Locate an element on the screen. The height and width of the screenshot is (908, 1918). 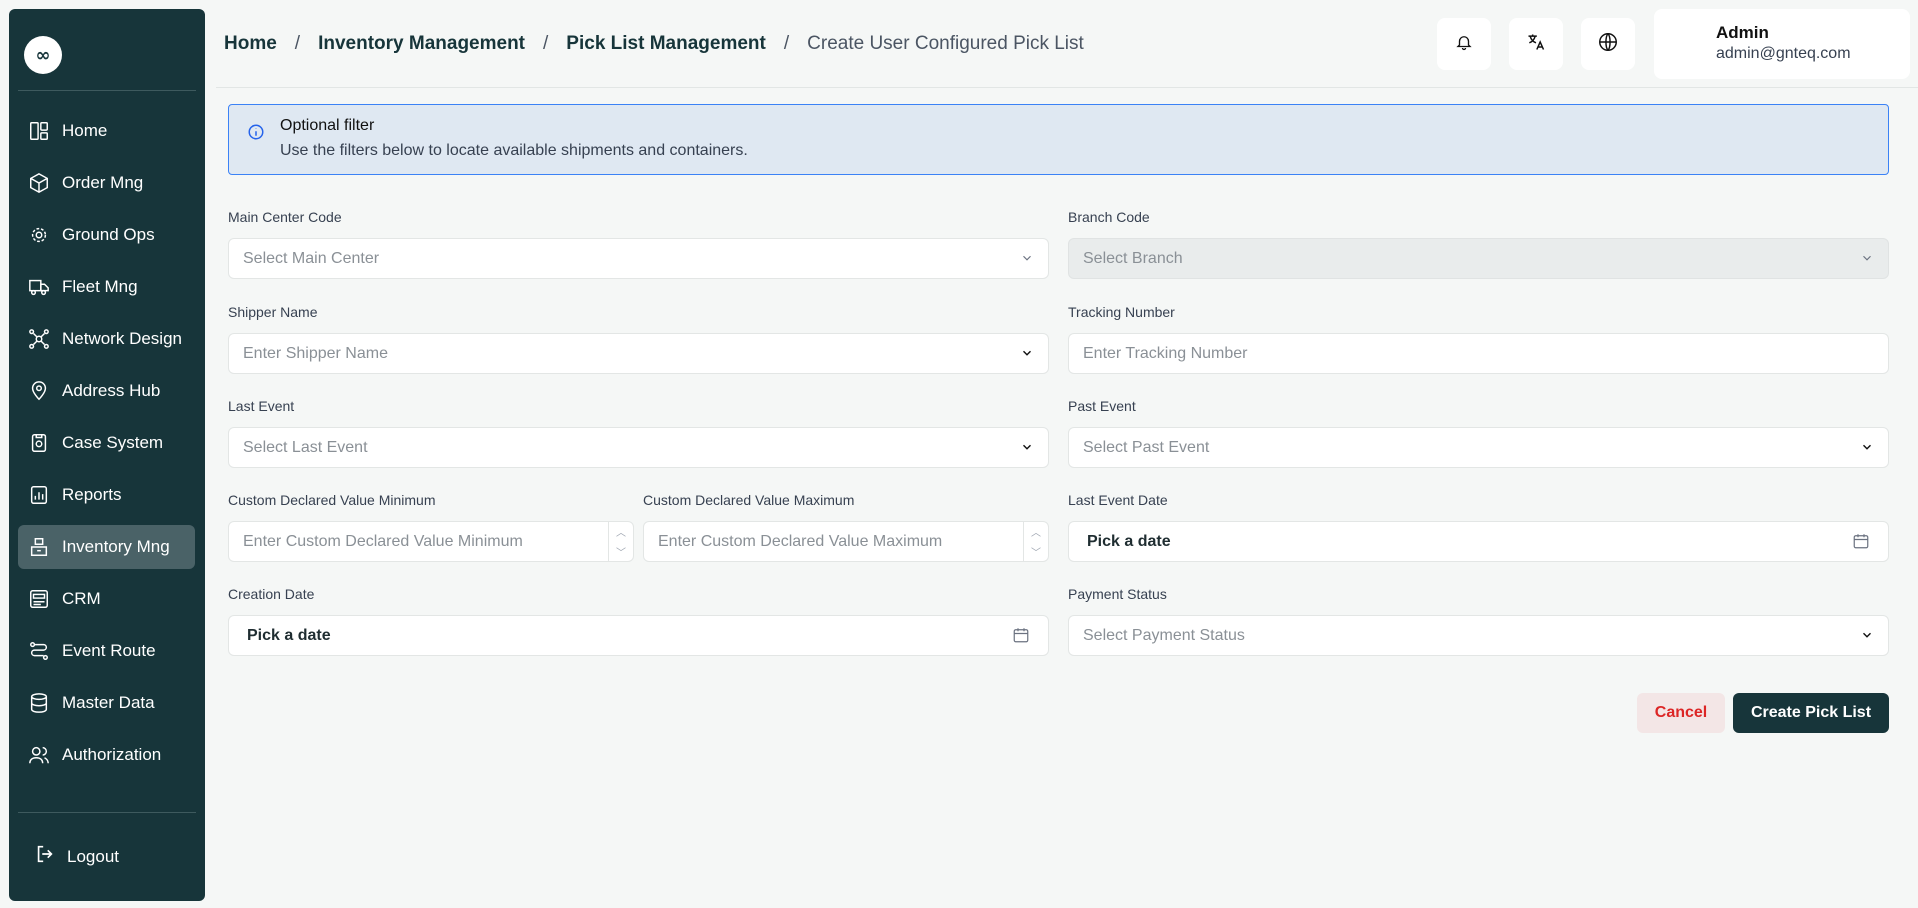
cdv-max-placeholder: Enter Custom Declared Value Maximum is located at coordinates (800, 541).